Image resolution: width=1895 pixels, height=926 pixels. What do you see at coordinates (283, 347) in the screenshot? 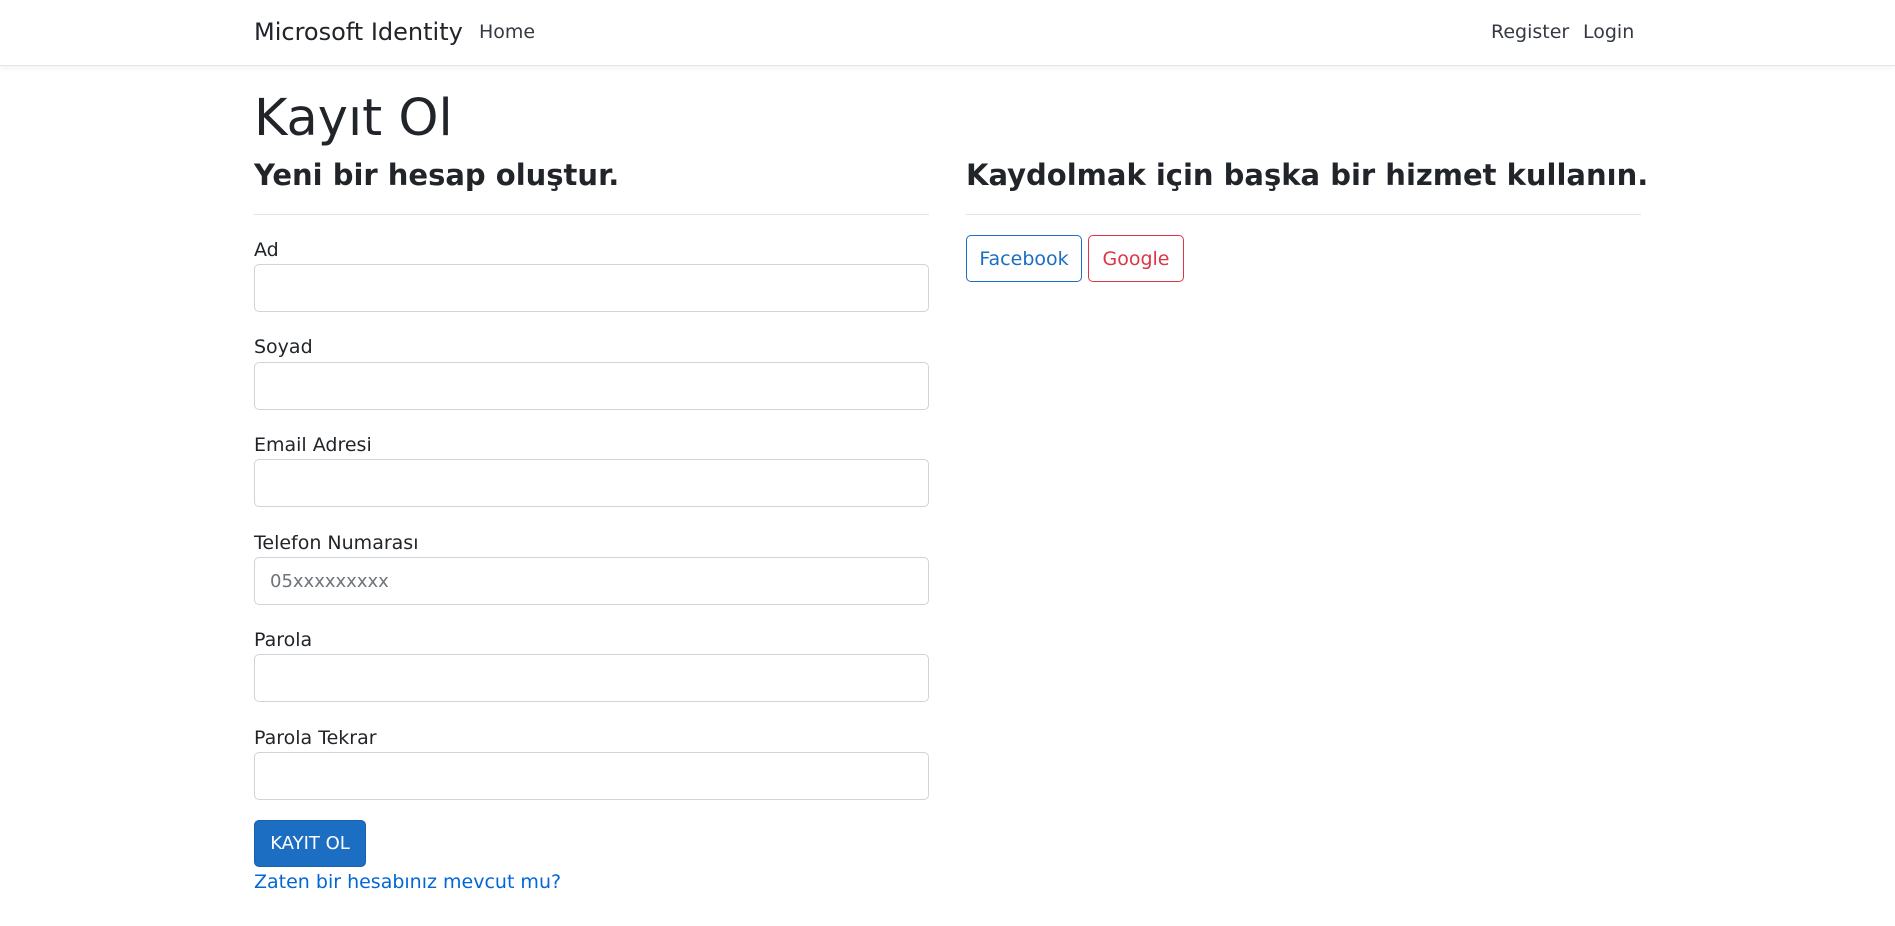
I see `last-name-label: Soyad` at bounding box center [283, 347].